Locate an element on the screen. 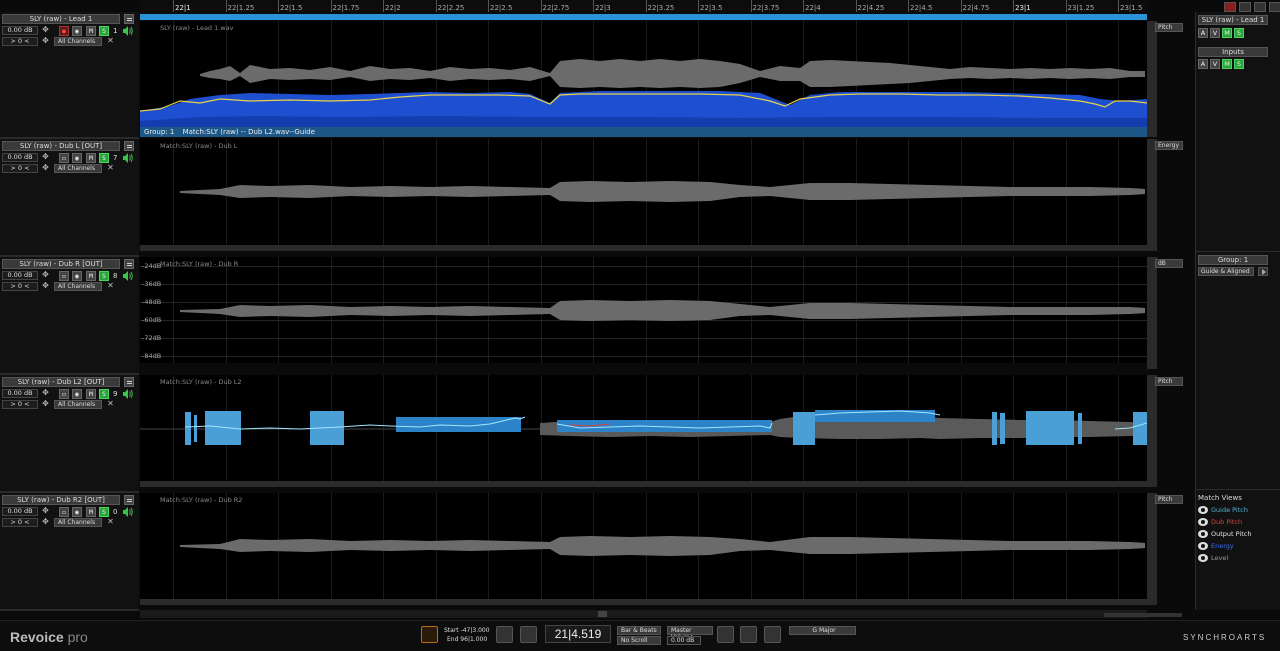  match-view-item: Level is located at coordinates (1213, 558).